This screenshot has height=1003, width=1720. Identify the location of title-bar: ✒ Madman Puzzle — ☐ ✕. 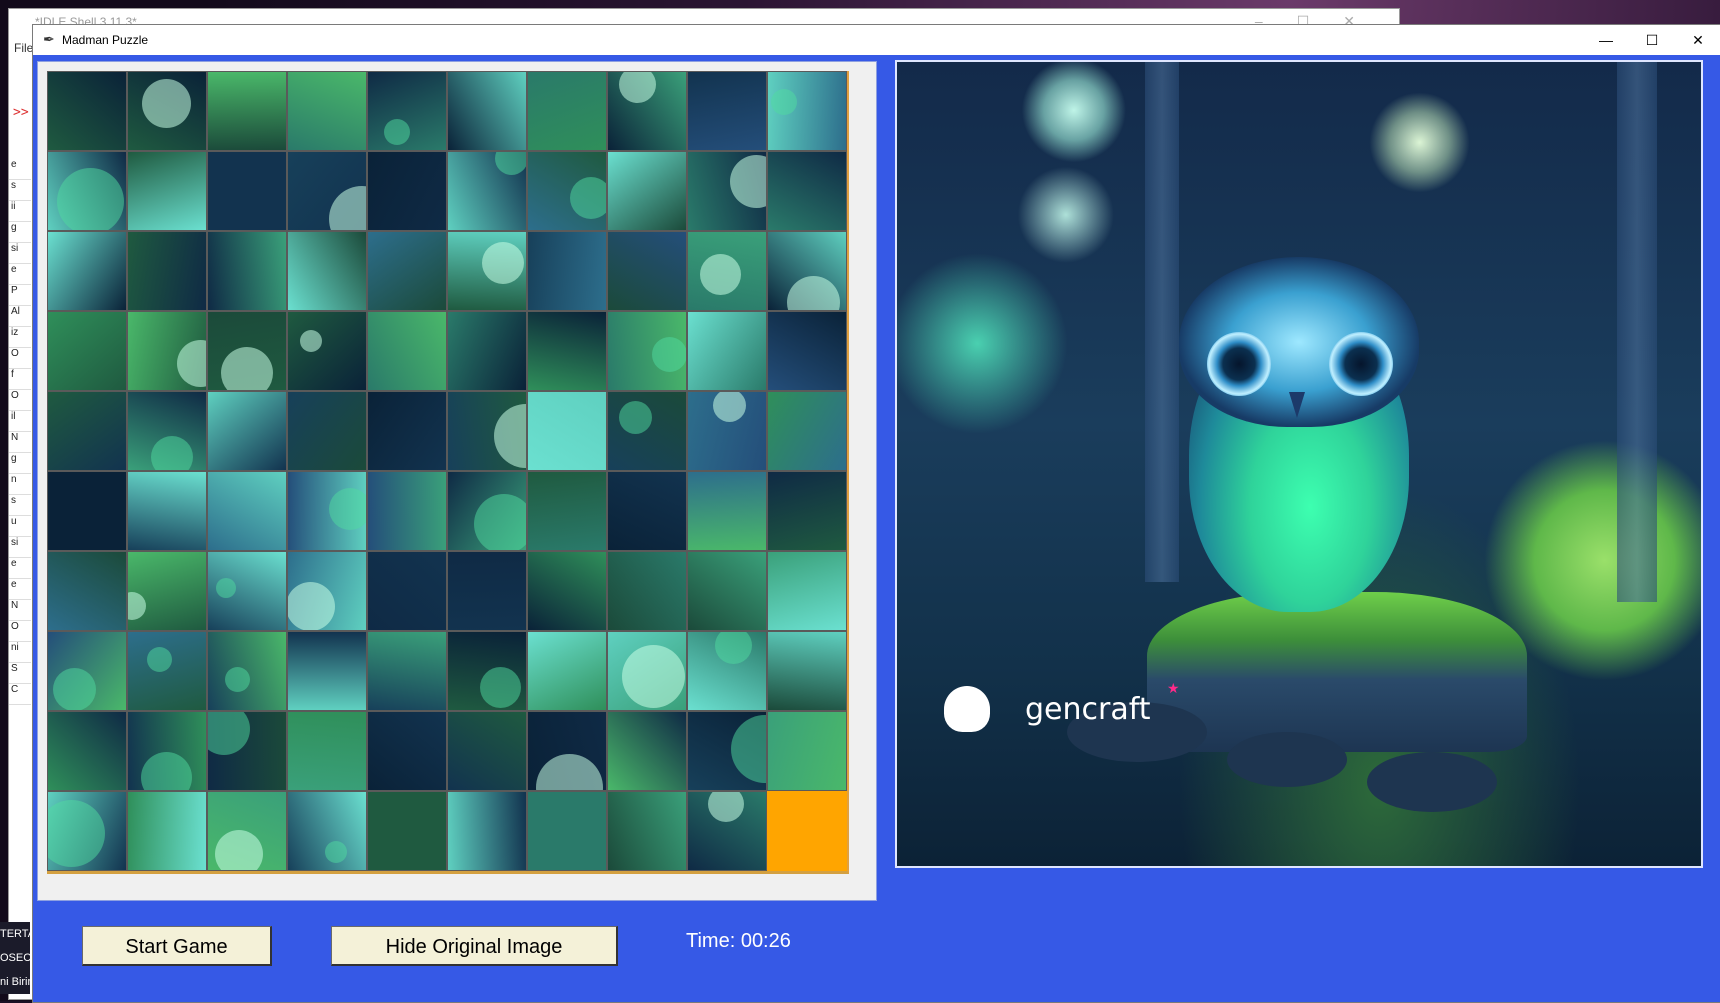
(876, 40).